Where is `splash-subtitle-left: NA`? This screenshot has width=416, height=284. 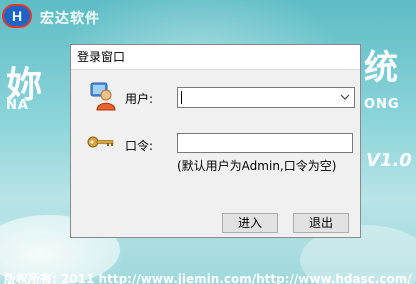
splash-subtitle-left: NA is located at coordinates (17, 105).